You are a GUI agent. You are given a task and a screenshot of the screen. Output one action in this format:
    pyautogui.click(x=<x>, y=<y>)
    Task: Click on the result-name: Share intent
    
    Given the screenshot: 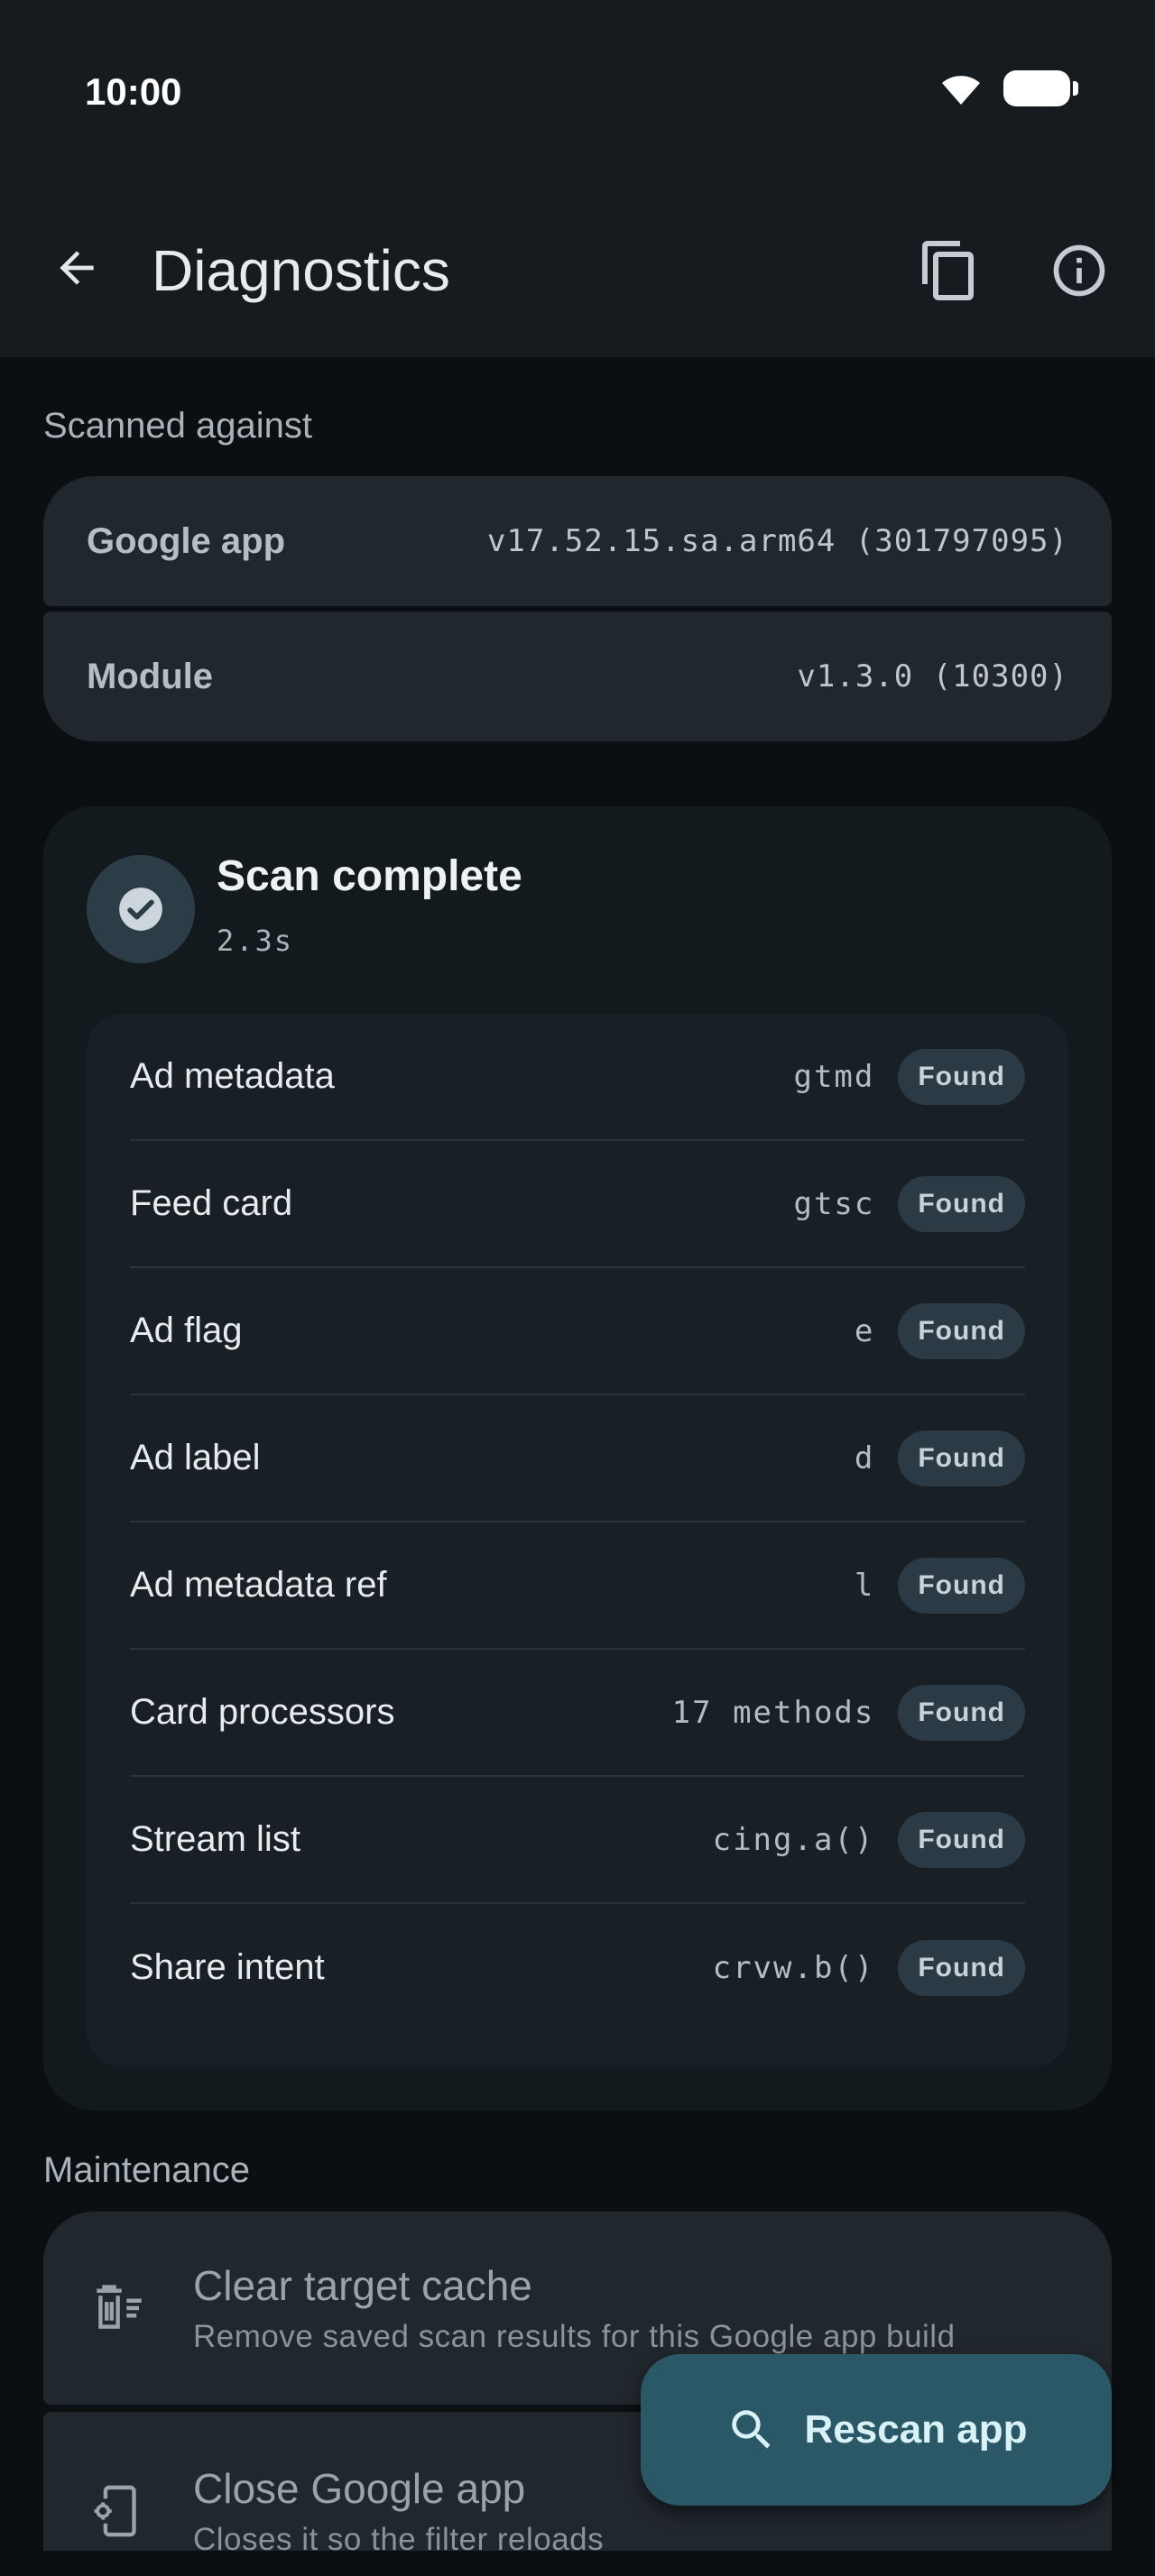 What is the action you would take?
    pyautogui.click(x=227, y=1967)
    